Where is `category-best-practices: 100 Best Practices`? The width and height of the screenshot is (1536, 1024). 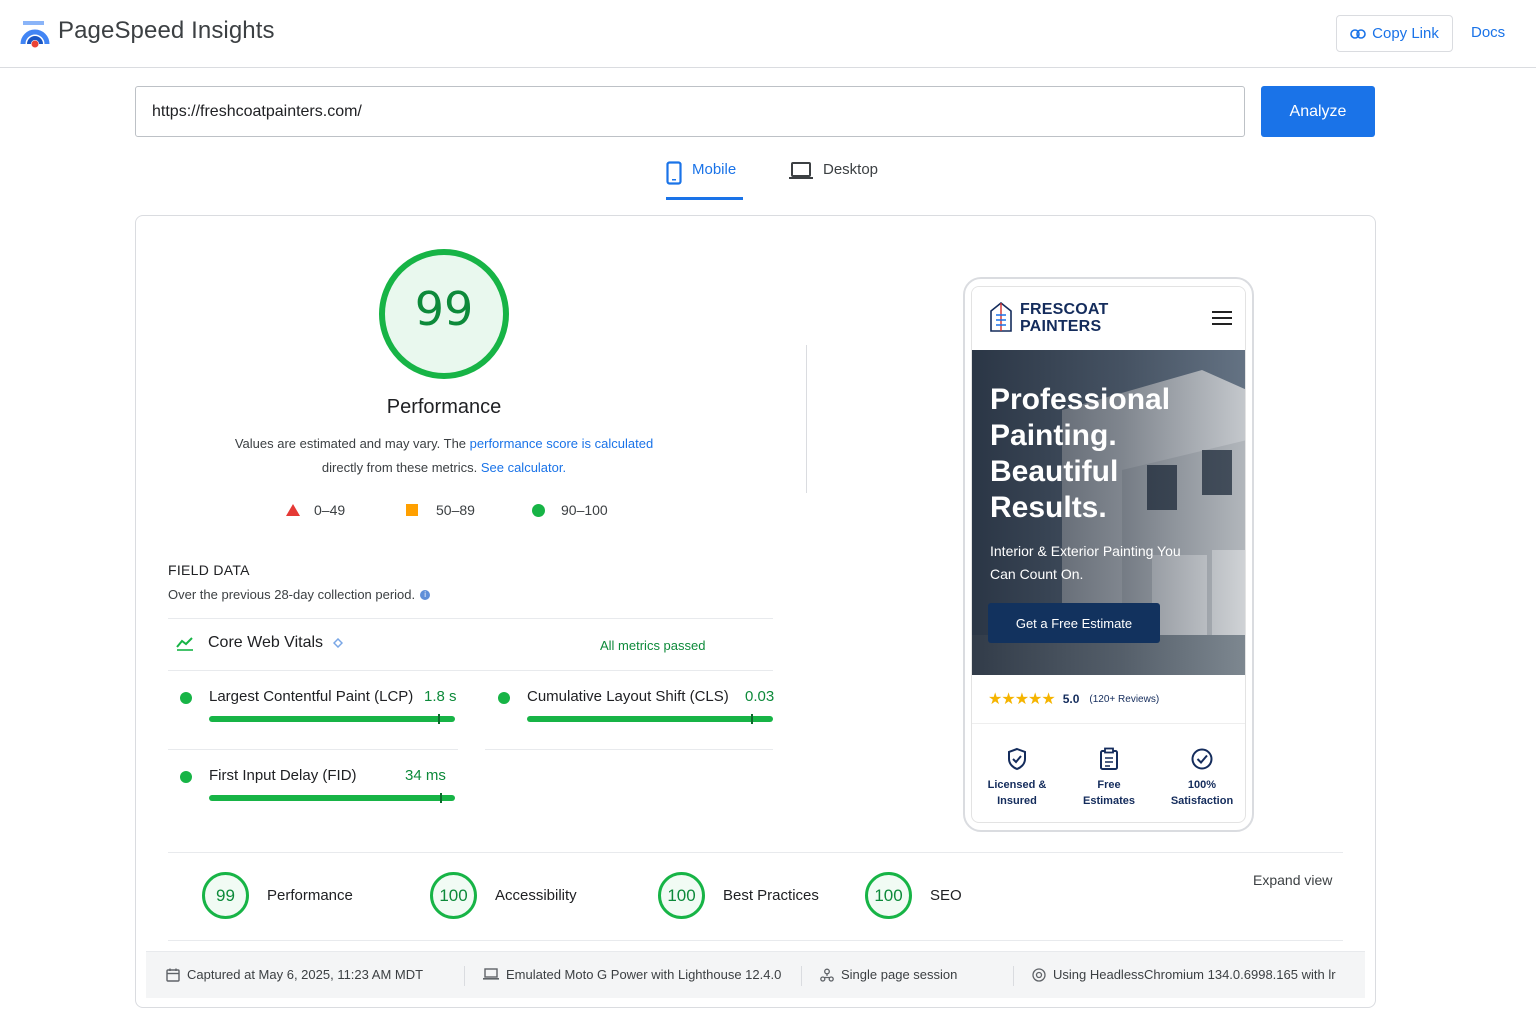 category-best-practices: 100 Best Practices is located at coordinates (738, 895).